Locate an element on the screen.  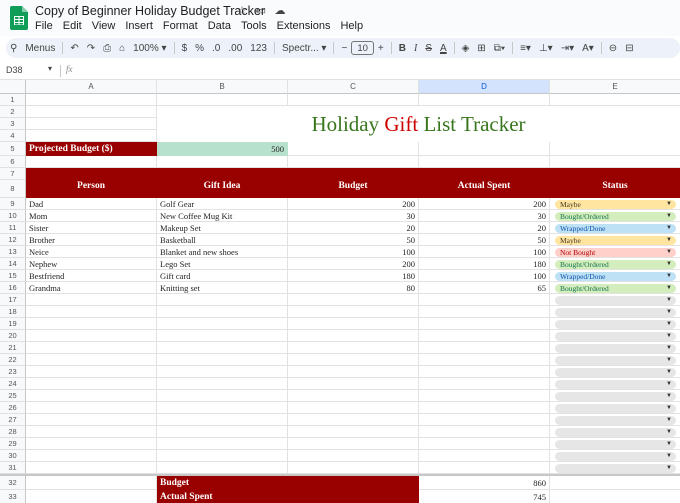
row-header-21: 21 is located at coordinates (13, 348).